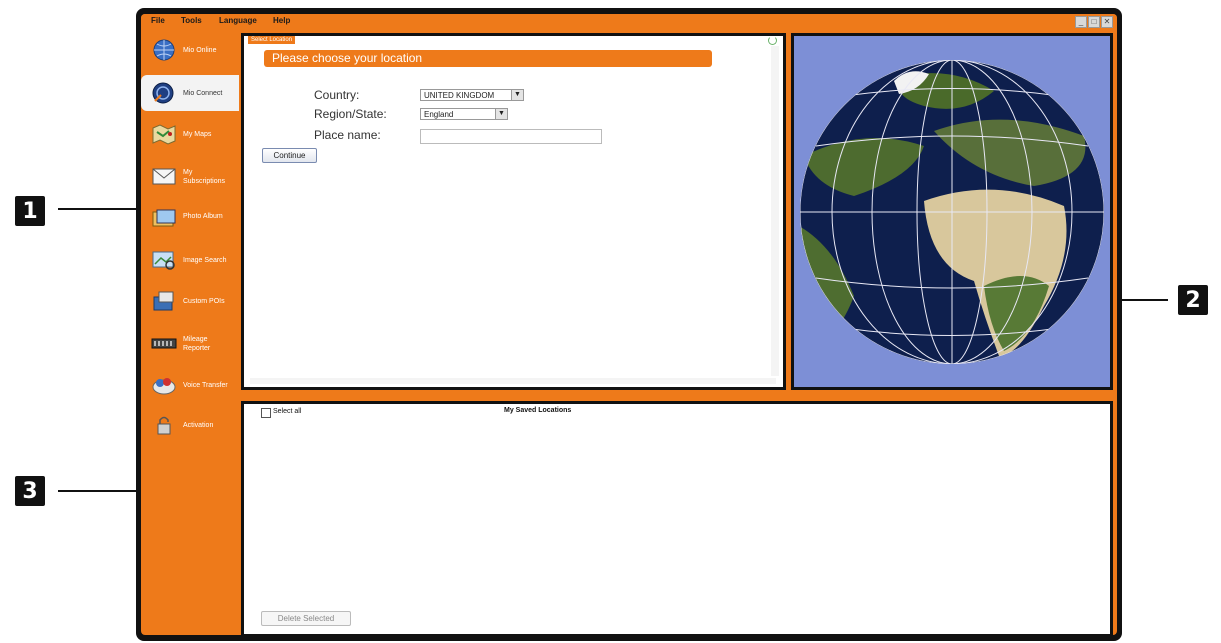 The image size is (1221, 643). Describe the element at coordinates (538, 410) in the screenshot. I see `saved-locations-title: My Saved Locations` at that location.